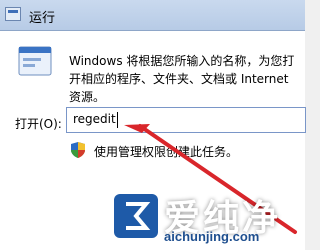 This screenshot has width=320, height=250. Describe the element at coordinates (136, 216) in the screenshot. I see `watermark-logo` at that location.